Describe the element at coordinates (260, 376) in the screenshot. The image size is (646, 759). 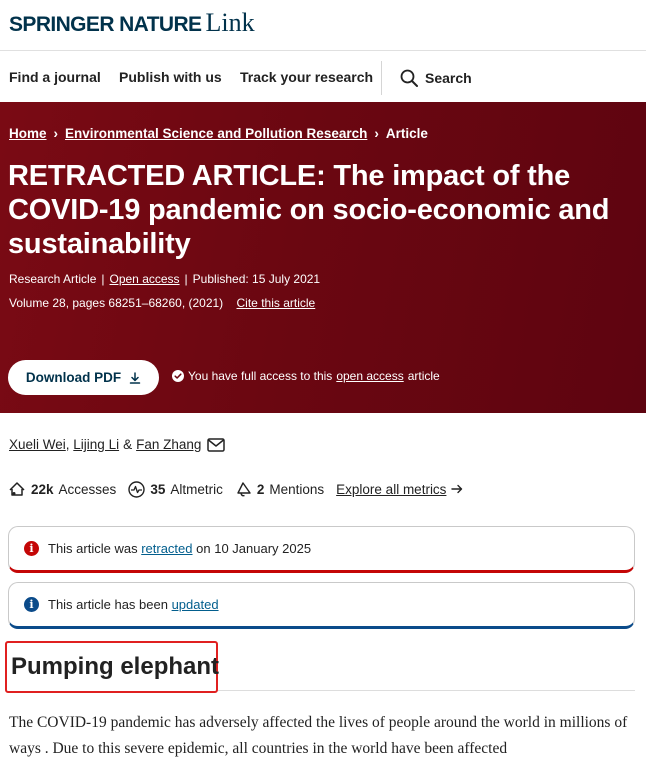
I see `access-prefix: You have full access to this` at that location.